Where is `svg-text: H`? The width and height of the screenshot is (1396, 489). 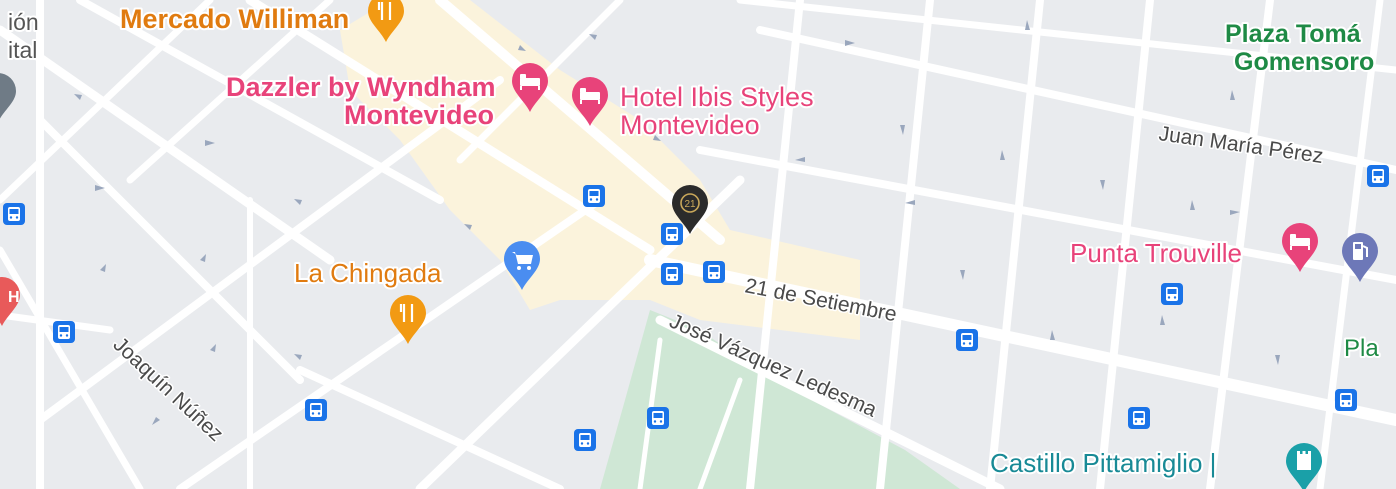 svg-text: H is located at coordinates (14, 297).